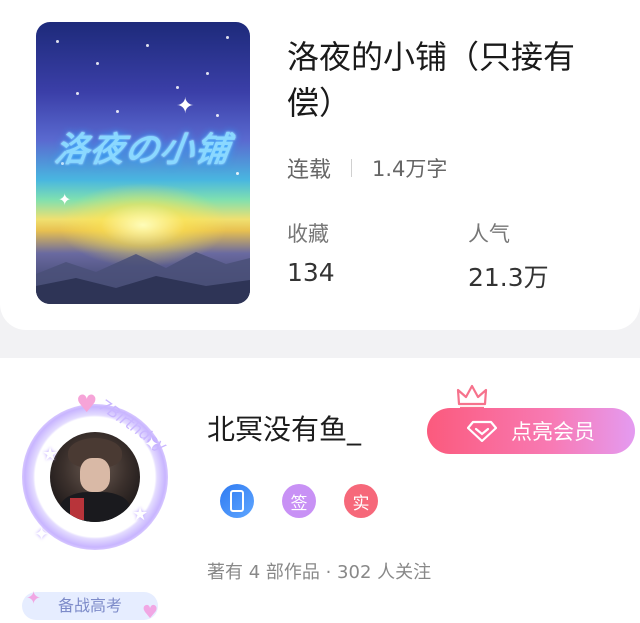  Describe the element at coordinates (309, 170) in the screenshot. I see `book-status: 连载` at that location.